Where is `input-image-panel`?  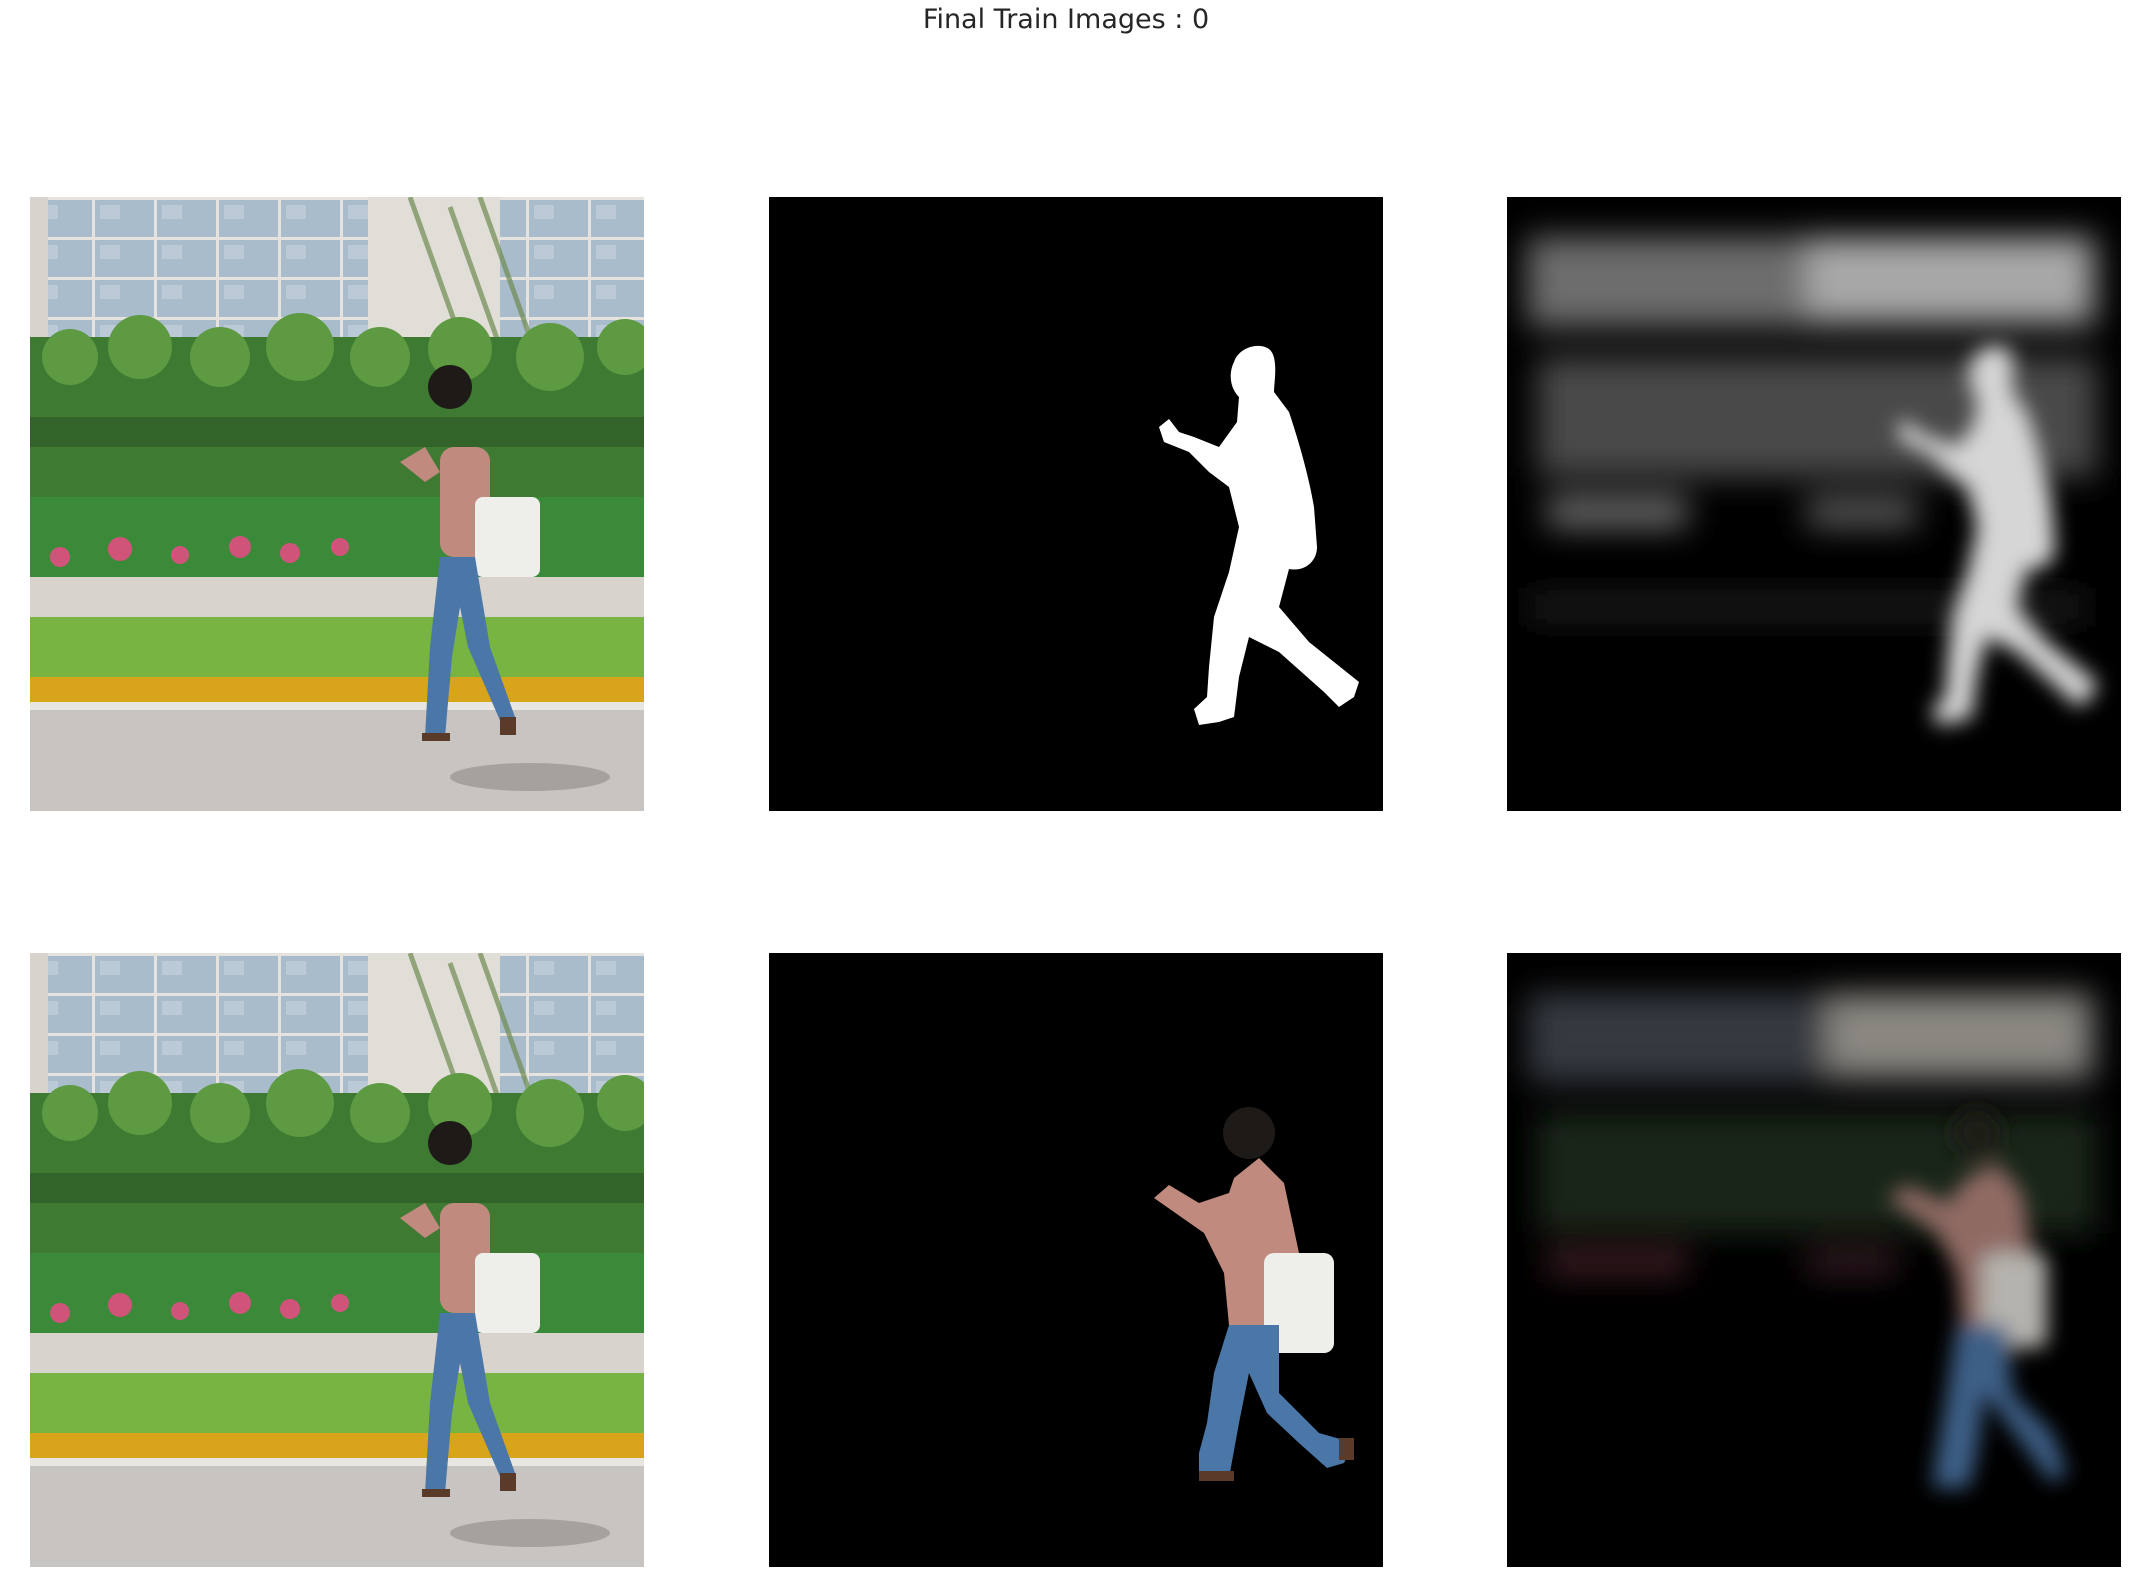 input-image-panel is located at coordinates (337, 504).